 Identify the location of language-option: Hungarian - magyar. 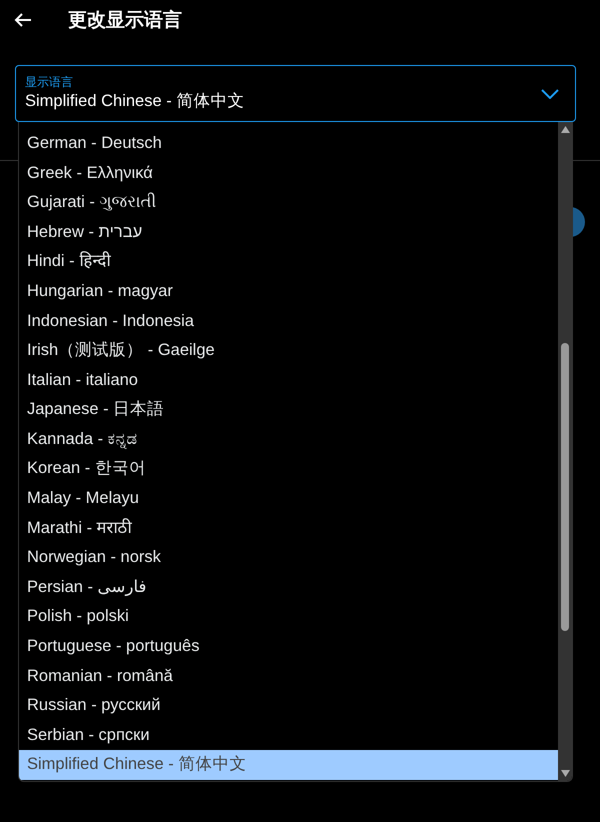
(288, 291).